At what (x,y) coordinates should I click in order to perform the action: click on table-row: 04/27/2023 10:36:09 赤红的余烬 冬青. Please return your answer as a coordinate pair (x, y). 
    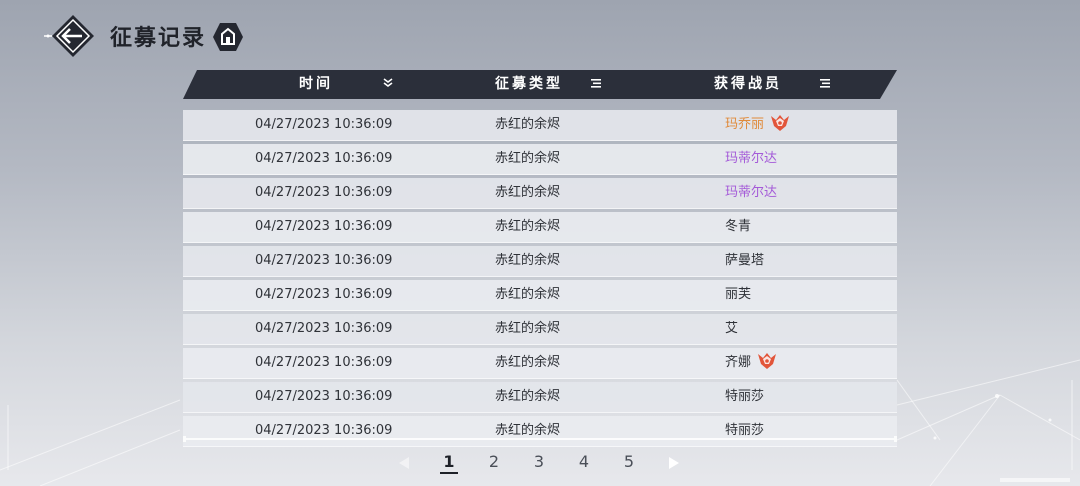
    Looking at the image, I should click on (540, 227).